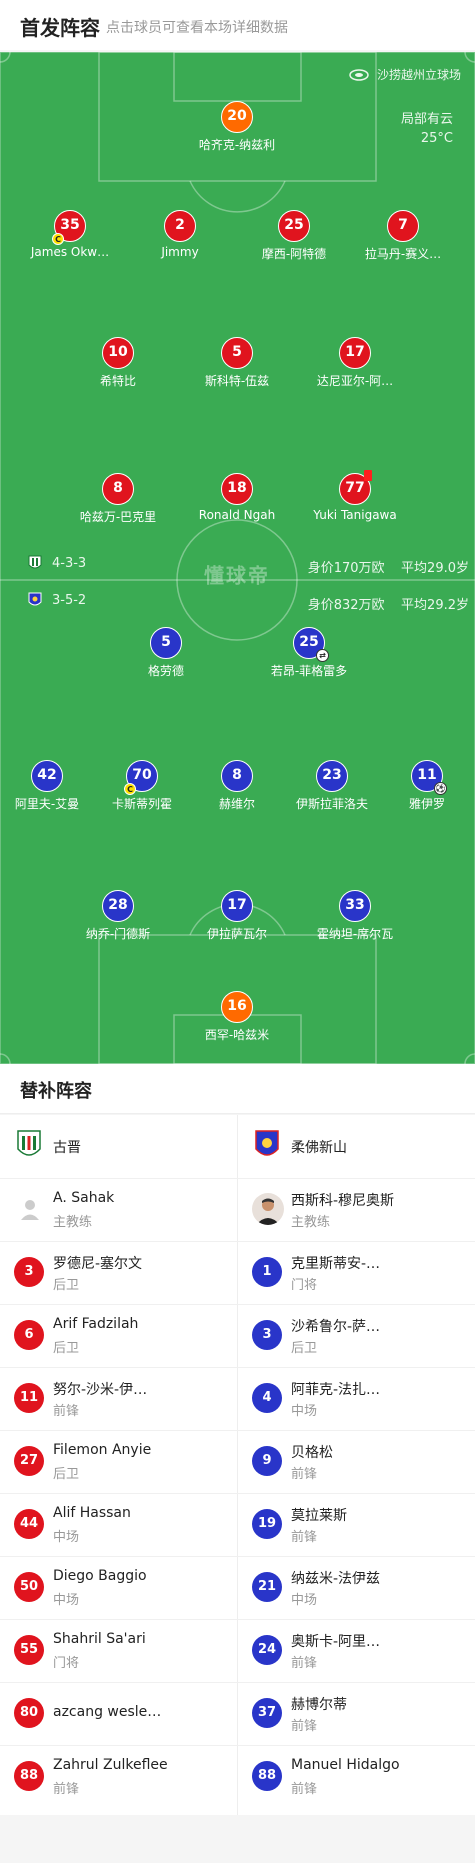  What do you see at coordinates (356, 1272) in the screenshot?
I see `sub-away-0: 1 克里斯蒂安-… 门将` at bounding box center [356, 1272].